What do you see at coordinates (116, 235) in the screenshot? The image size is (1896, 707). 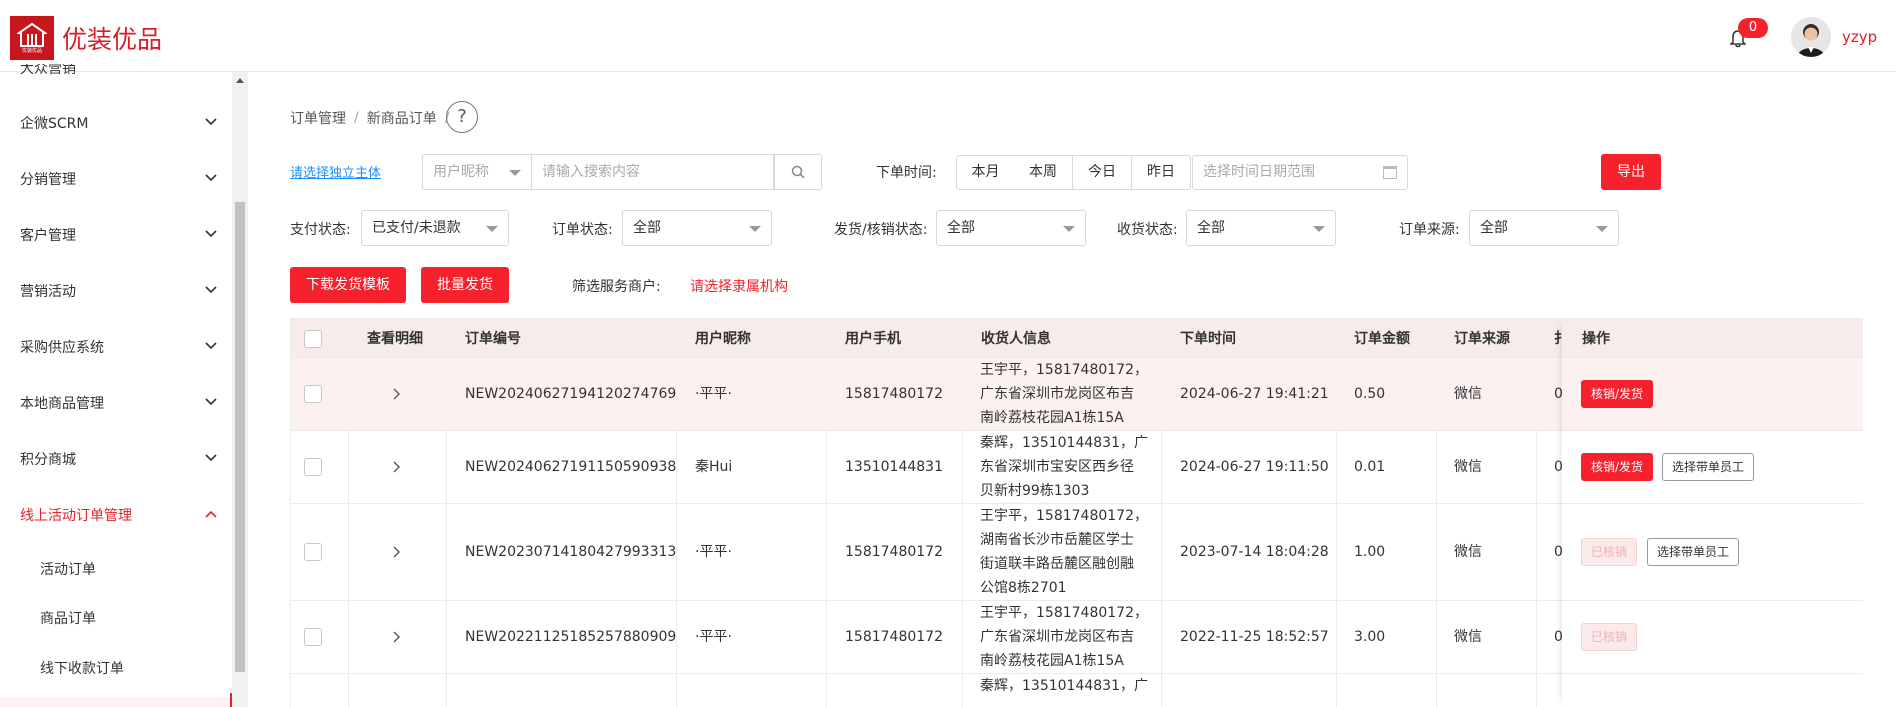 I see `sidebar-item-customers: 客户管理` at bounding box center [116, 235].